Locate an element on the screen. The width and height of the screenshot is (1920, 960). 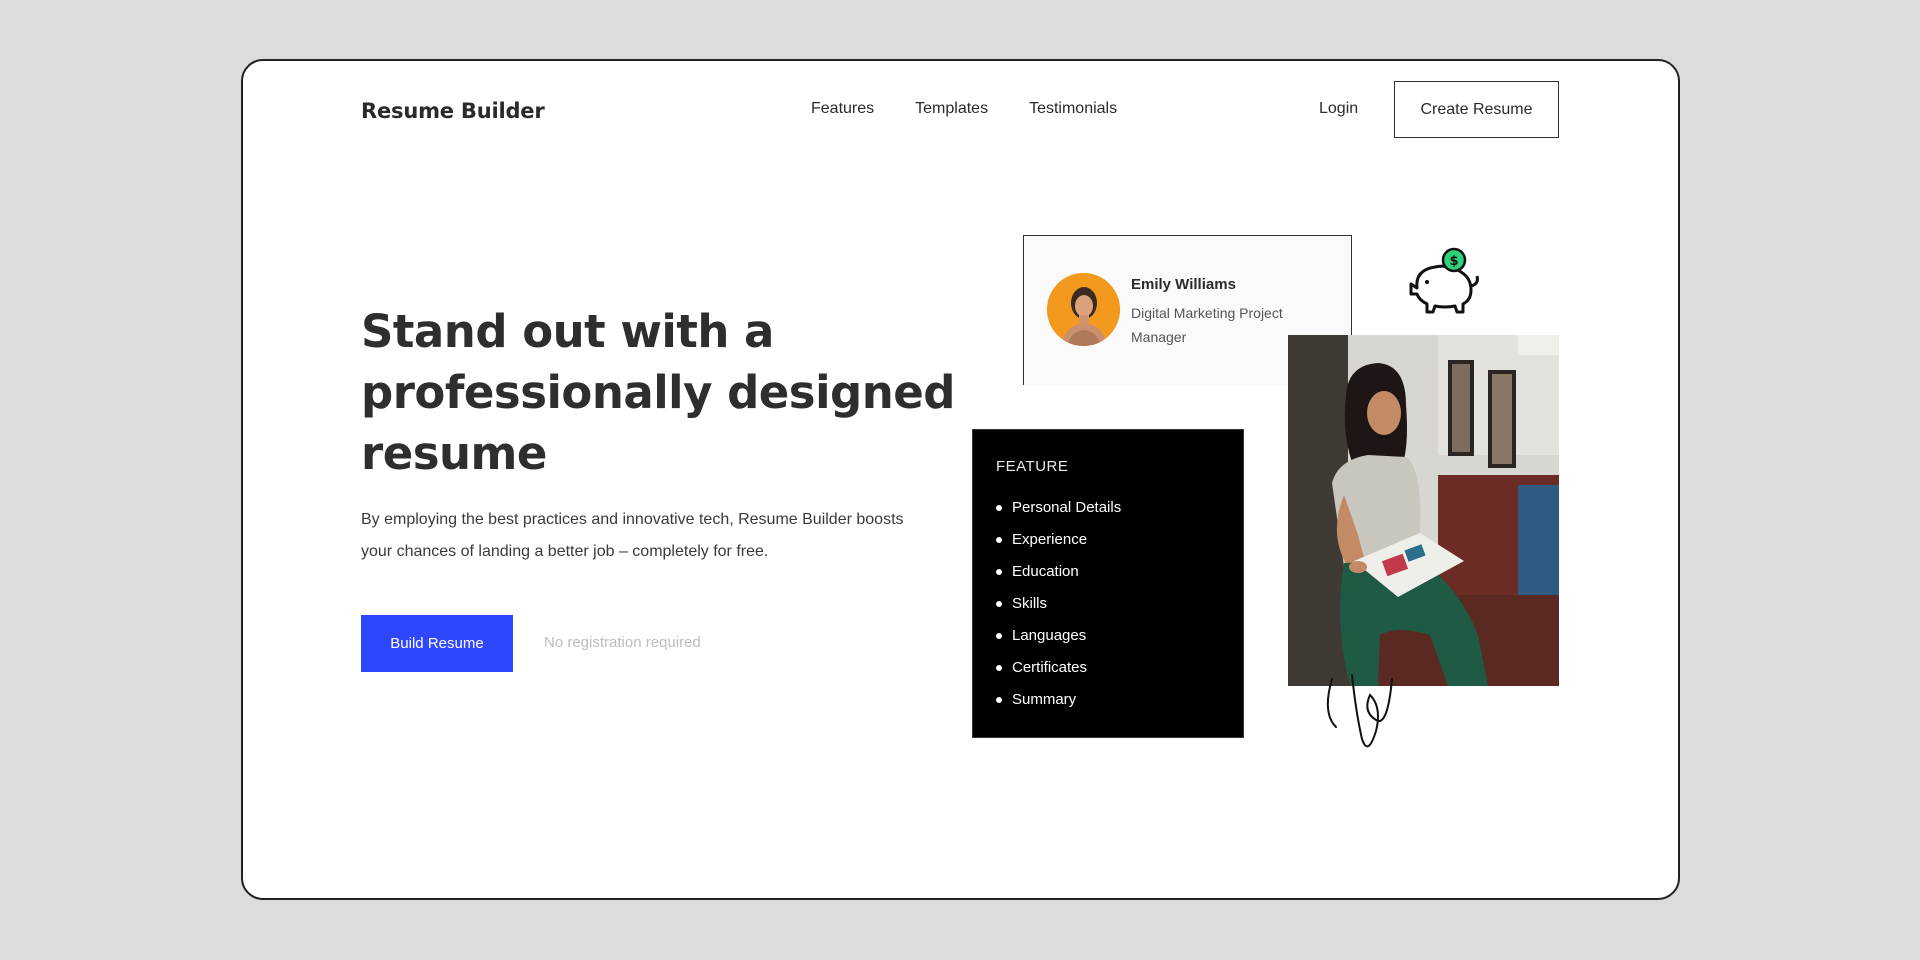
login-link: Login is located at coordinates (1338, 109).